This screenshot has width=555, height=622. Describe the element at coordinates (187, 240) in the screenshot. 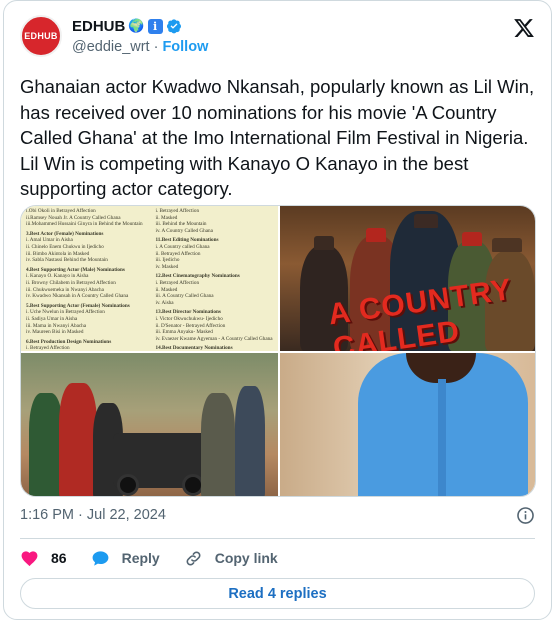

I see `document-heading: 11.Best Editing Nominations` at that location.